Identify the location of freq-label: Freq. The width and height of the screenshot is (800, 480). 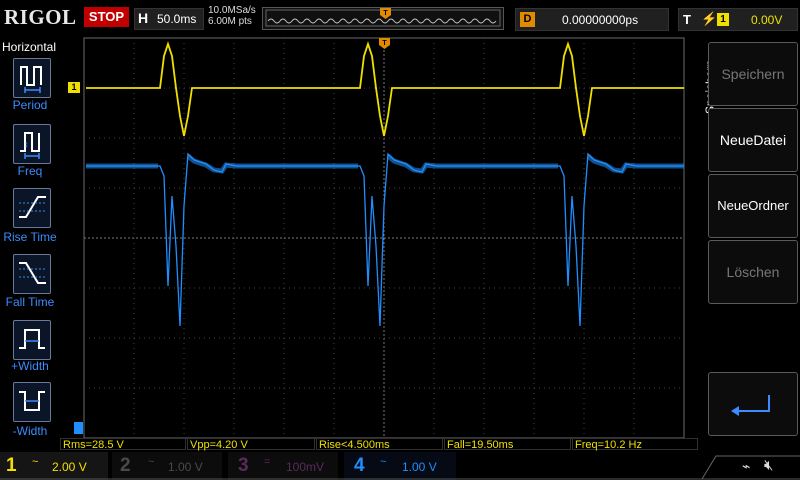
(30, 171).